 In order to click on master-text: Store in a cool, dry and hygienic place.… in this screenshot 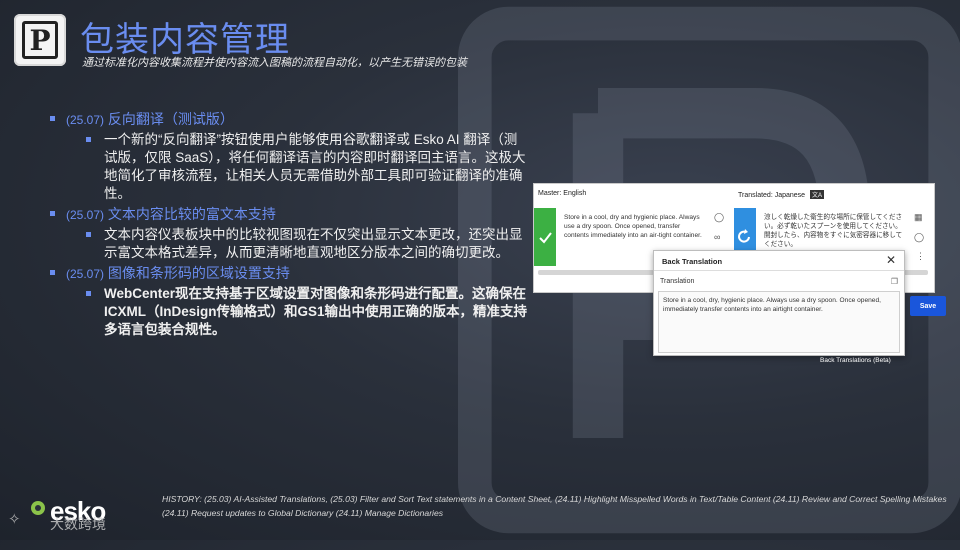, I will do `click(633, 226)`.